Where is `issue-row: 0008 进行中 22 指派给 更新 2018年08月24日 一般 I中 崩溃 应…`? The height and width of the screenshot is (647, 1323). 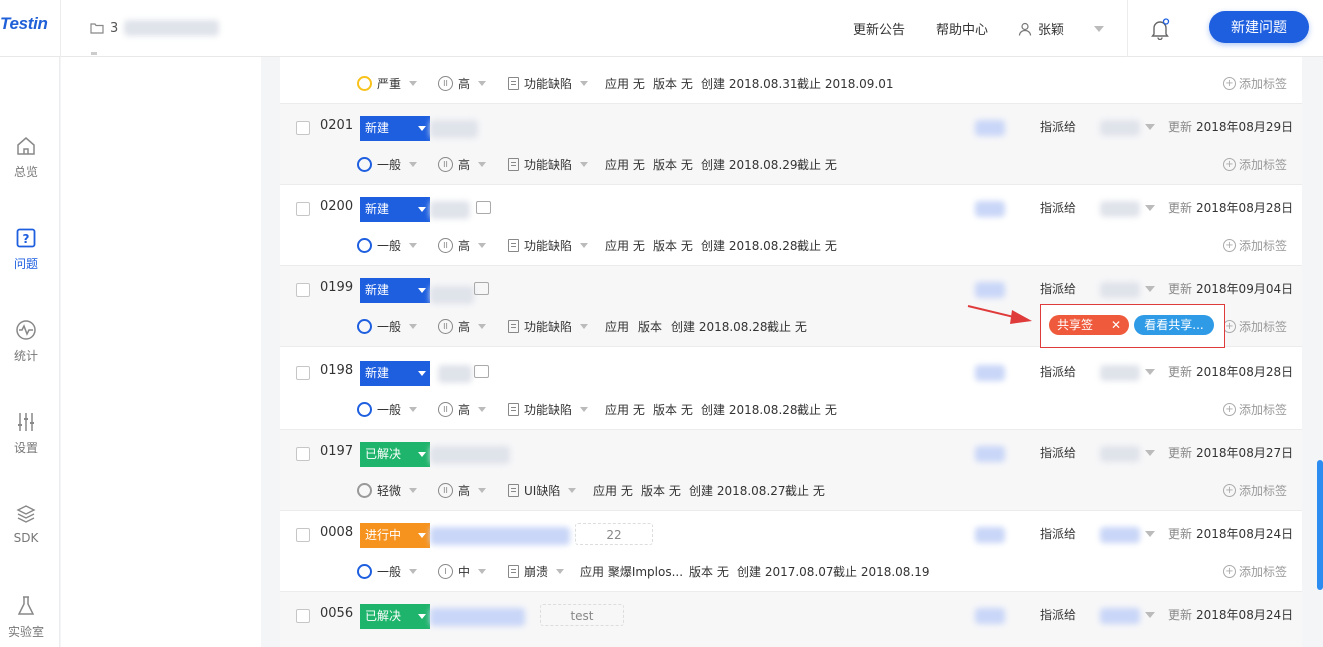
issue-row: 0008 进行中 22 指派给 更新 2018年08月24日 一般 I中 崩溃 应… is located at coordinates (791, 551).